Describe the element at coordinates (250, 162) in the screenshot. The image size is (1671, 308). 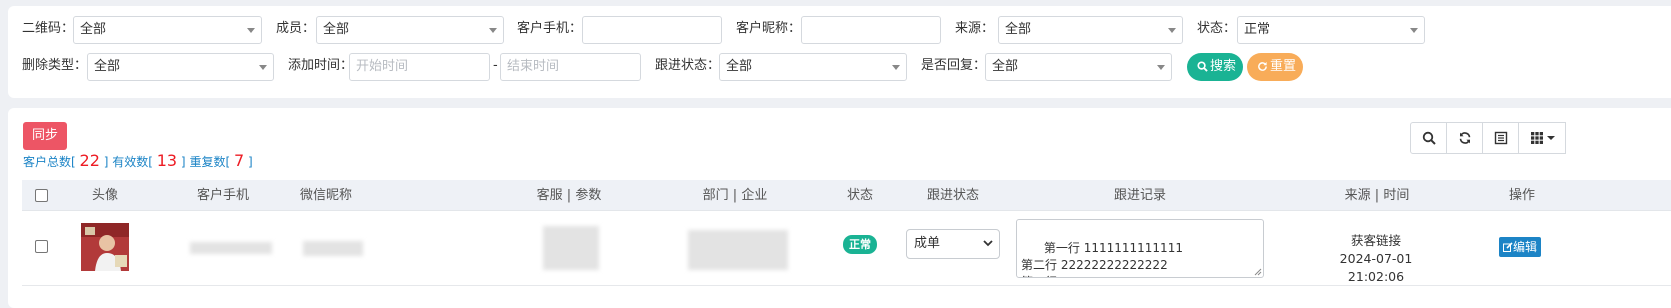
I see `dup-close: ]` at that location.